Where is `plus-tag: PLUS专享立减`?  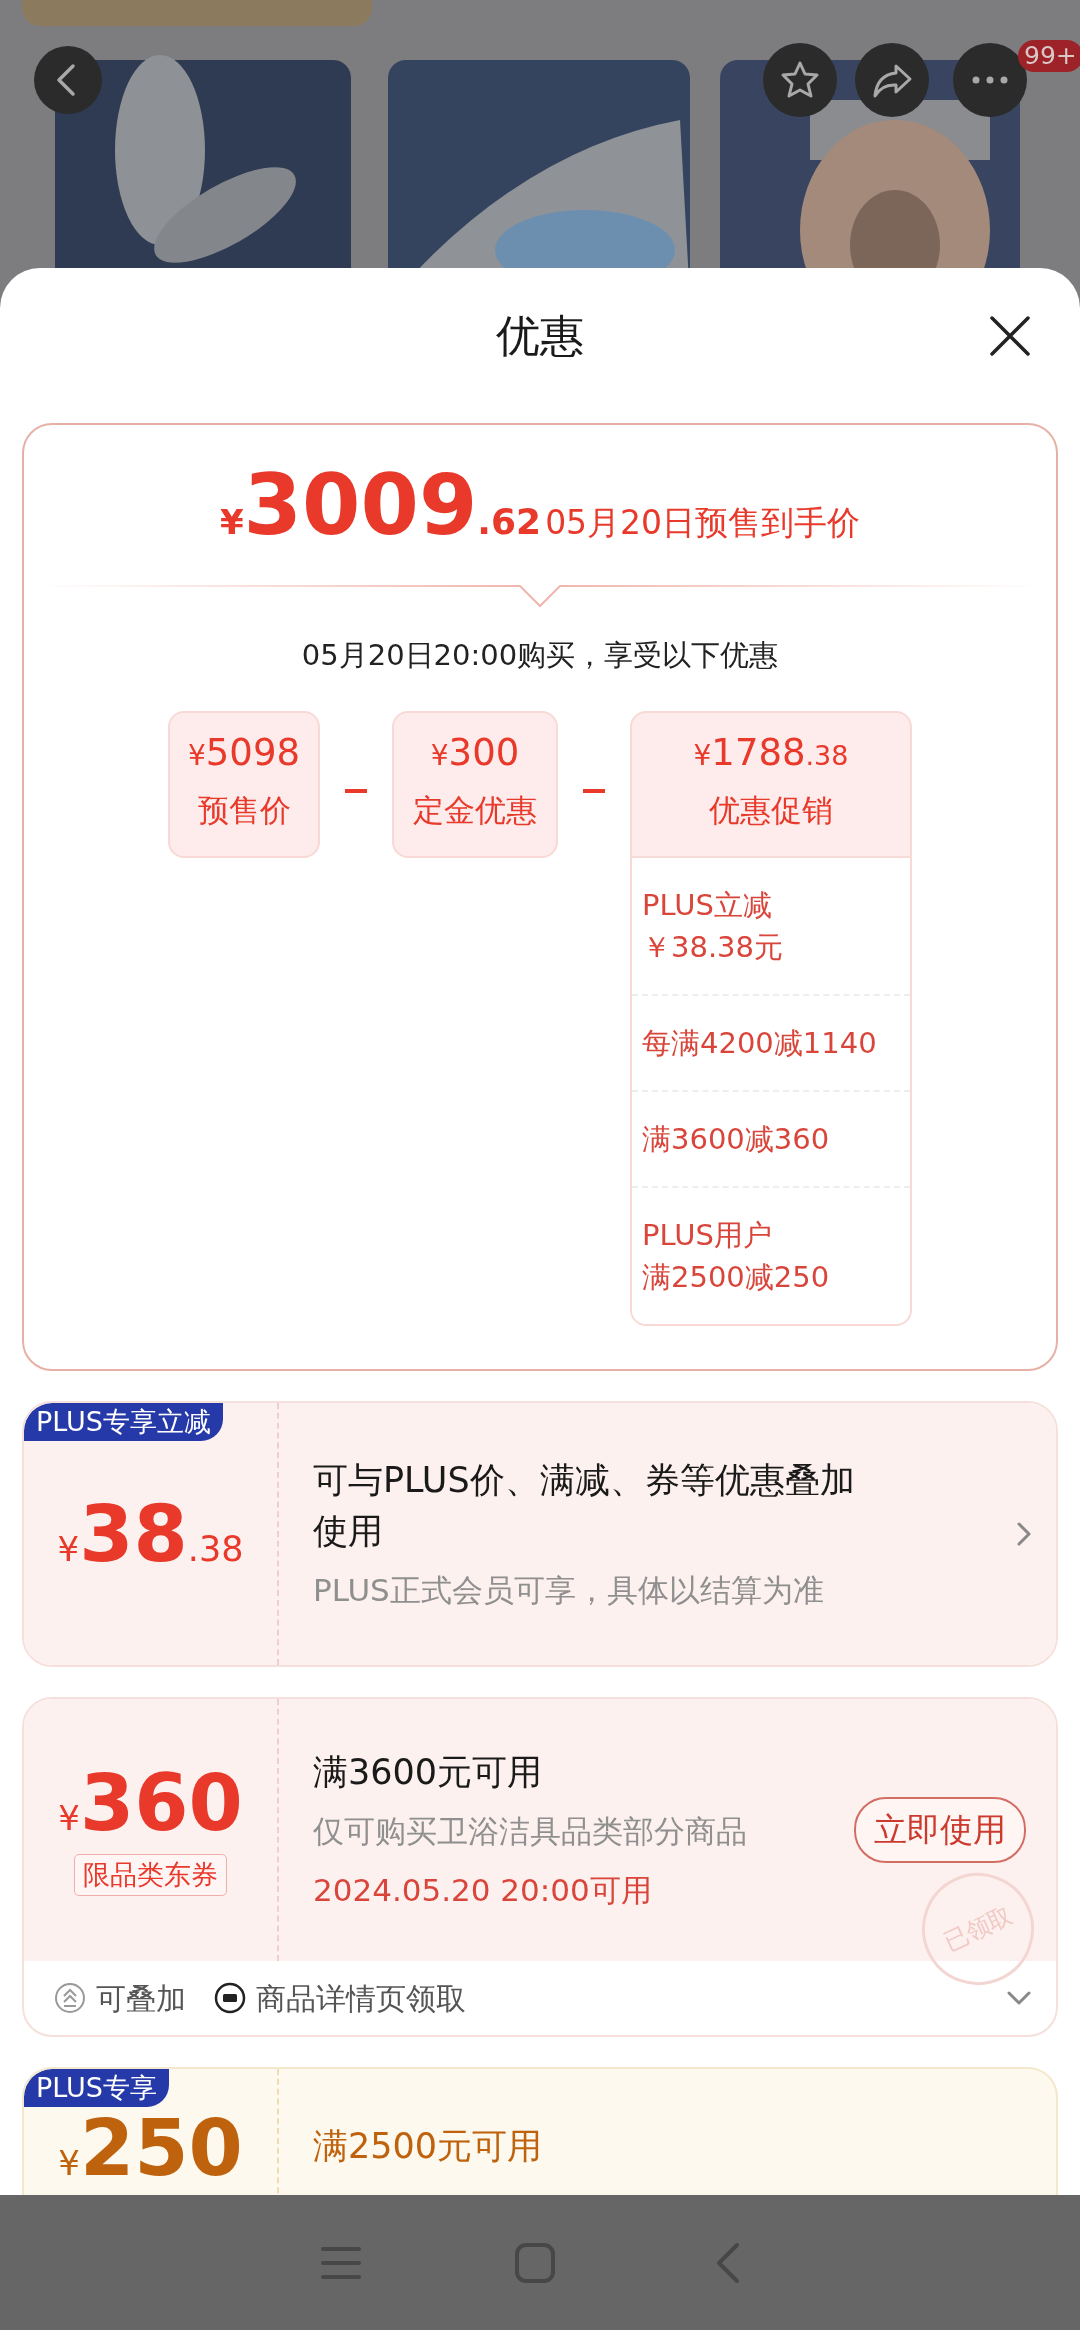 plus-tag: PLUS专享立减 is located at coordinates (123, 1422).